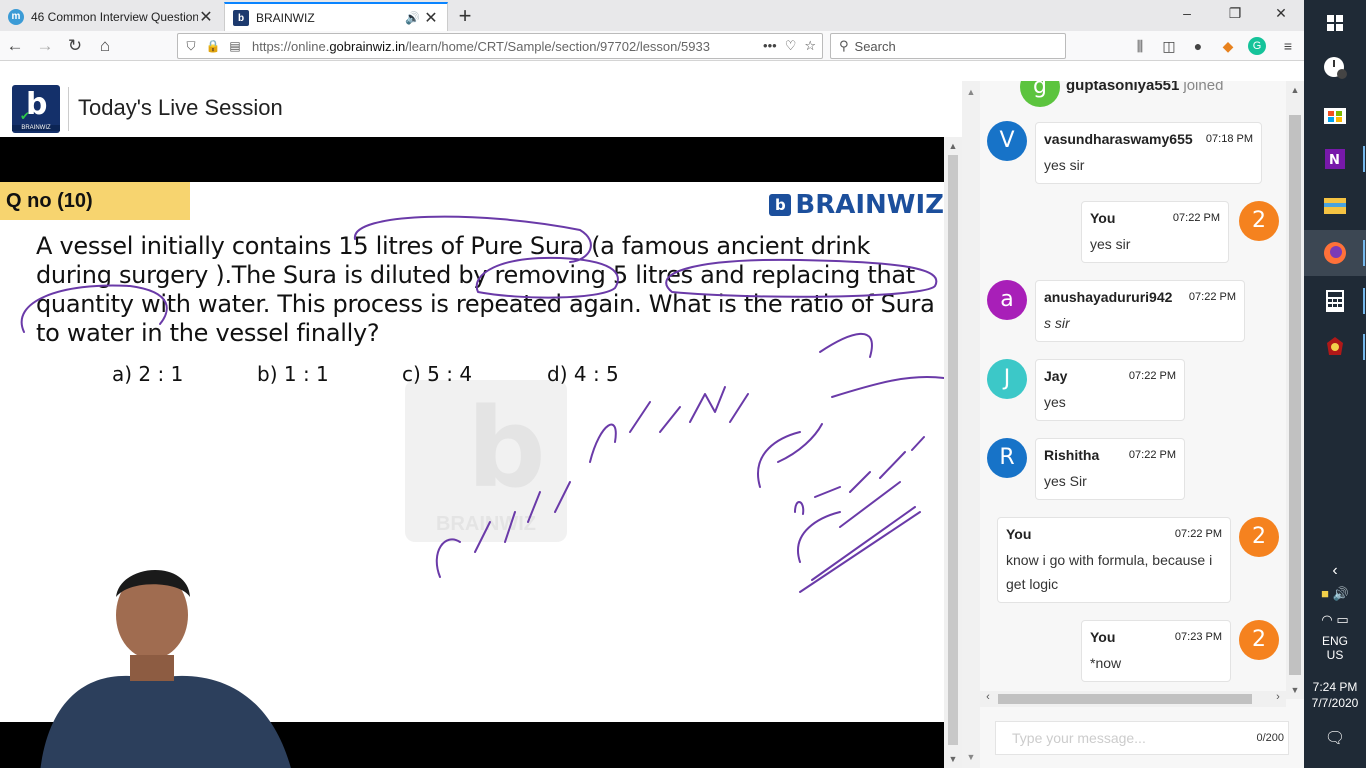  Describe the element at coordinates (1335, 655) in the screenshot. I see `keyboard-layout: US` at that location.